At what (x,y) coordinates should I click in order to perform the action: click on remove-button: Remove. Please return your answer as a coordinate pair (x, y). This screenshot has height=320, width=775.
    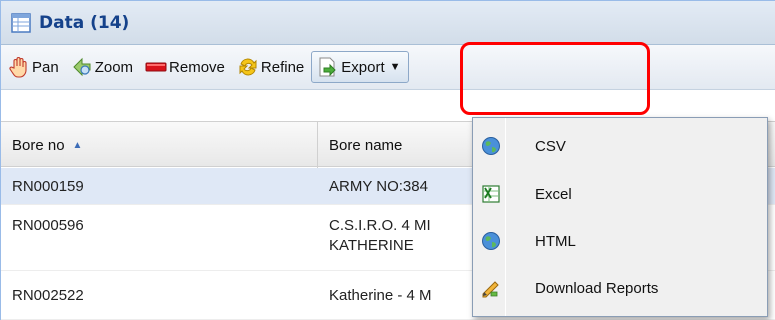
    Looking at the image, I should click on (185, 67).